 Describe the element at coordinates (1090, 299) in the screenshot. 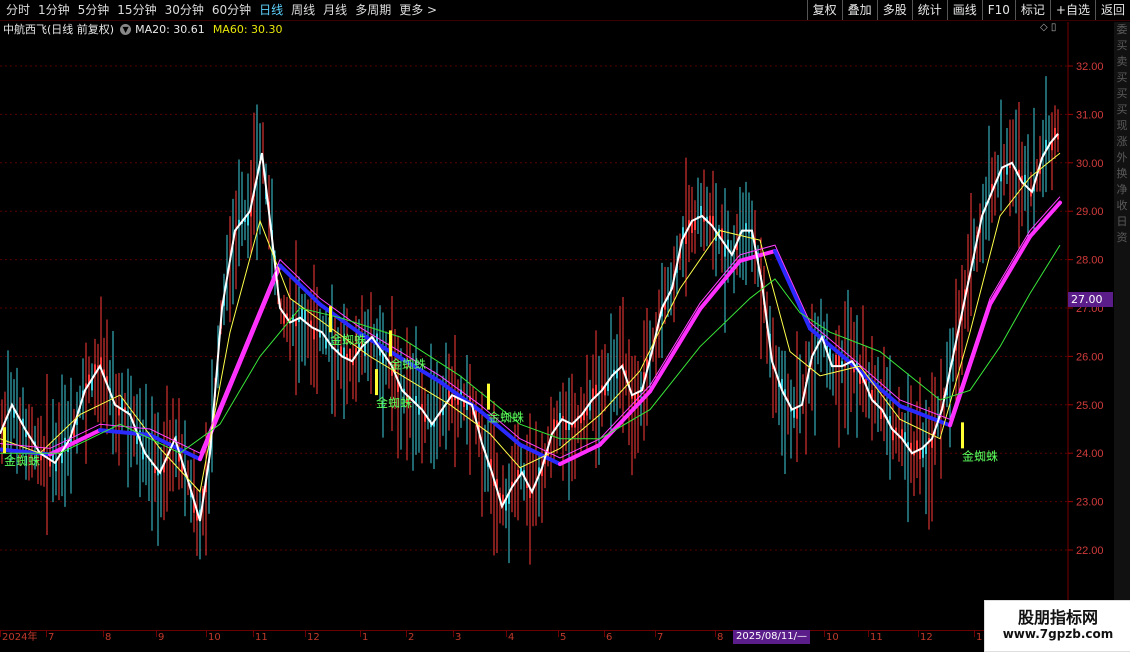

I see `current-price-label: 27.00` at that location.